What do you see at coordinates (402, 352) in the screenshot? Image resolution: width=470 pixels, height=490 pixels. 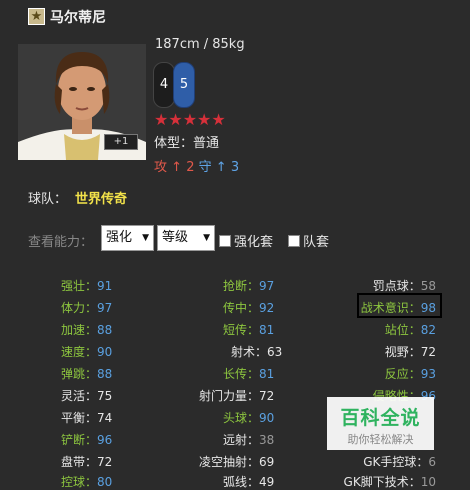 I see `stat-label: 视野：` at bounding box center [402, 352].